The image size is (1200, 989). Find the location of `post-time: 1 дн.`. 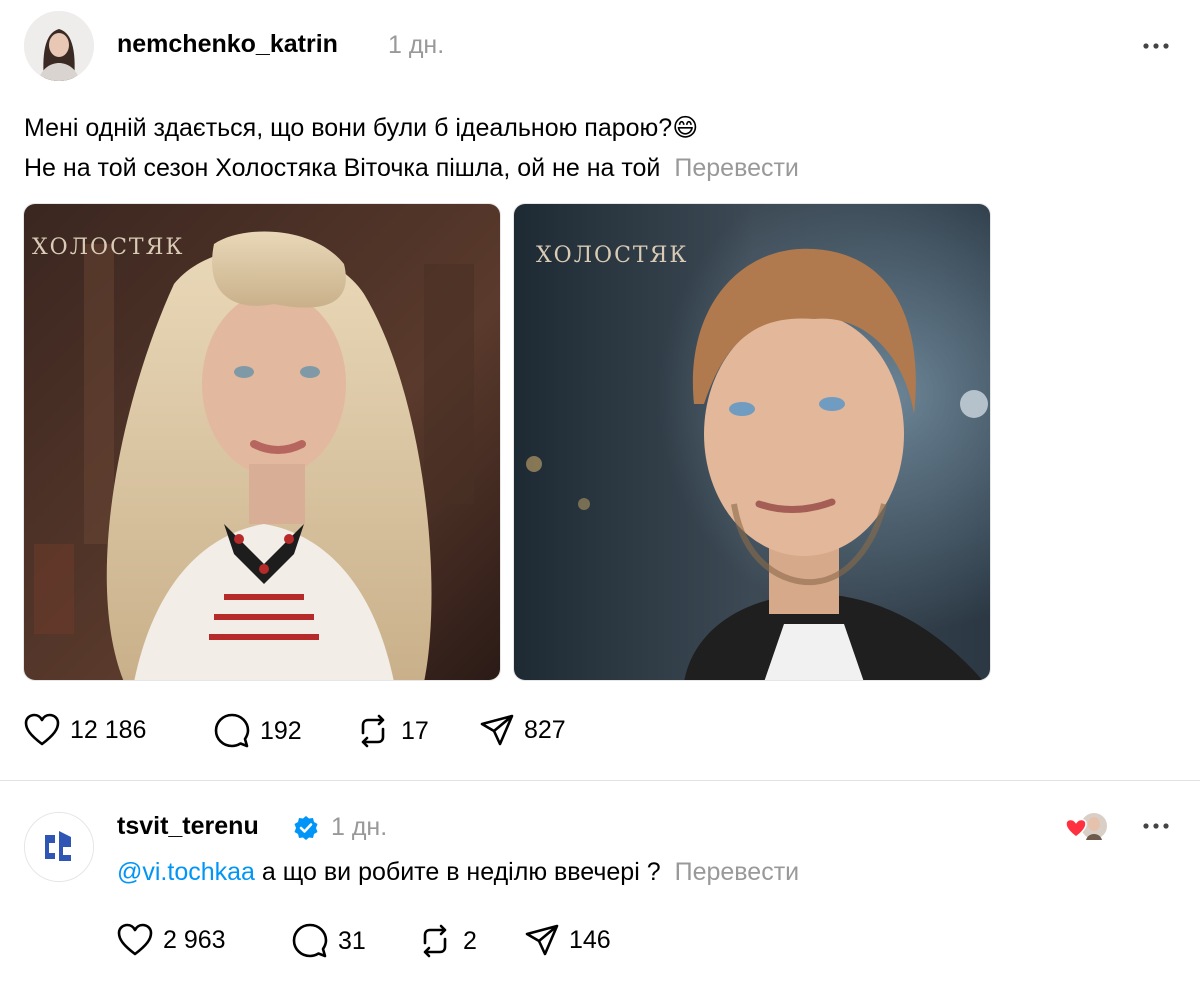

post-time: 1 дн. is located at coordinates (416, 45).